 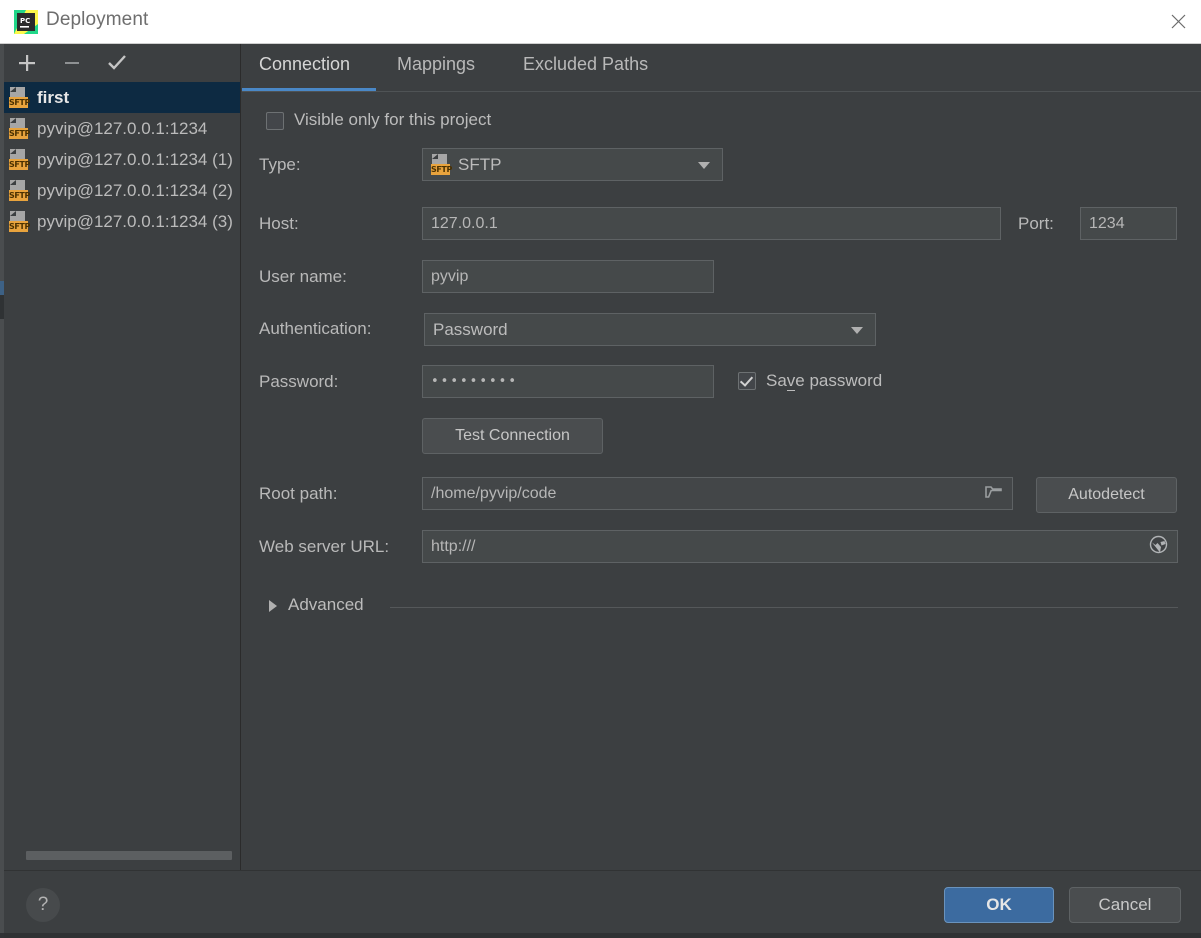 I want to click on tab-bar: Connection Mappings Excluded Paths, so click(x=721, y=68).